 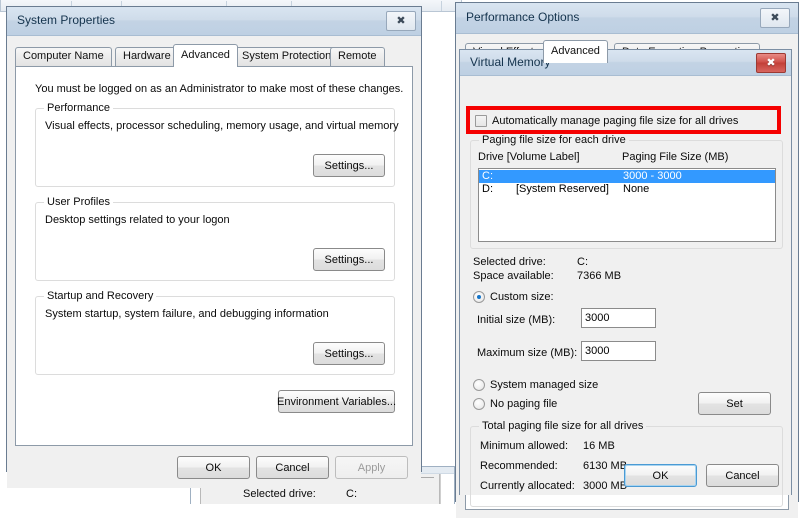 What do you see at coordinates (522, 297) in the screenshot?
I see `custom-size-label: Custom size:` at bounding box center [522, 297].